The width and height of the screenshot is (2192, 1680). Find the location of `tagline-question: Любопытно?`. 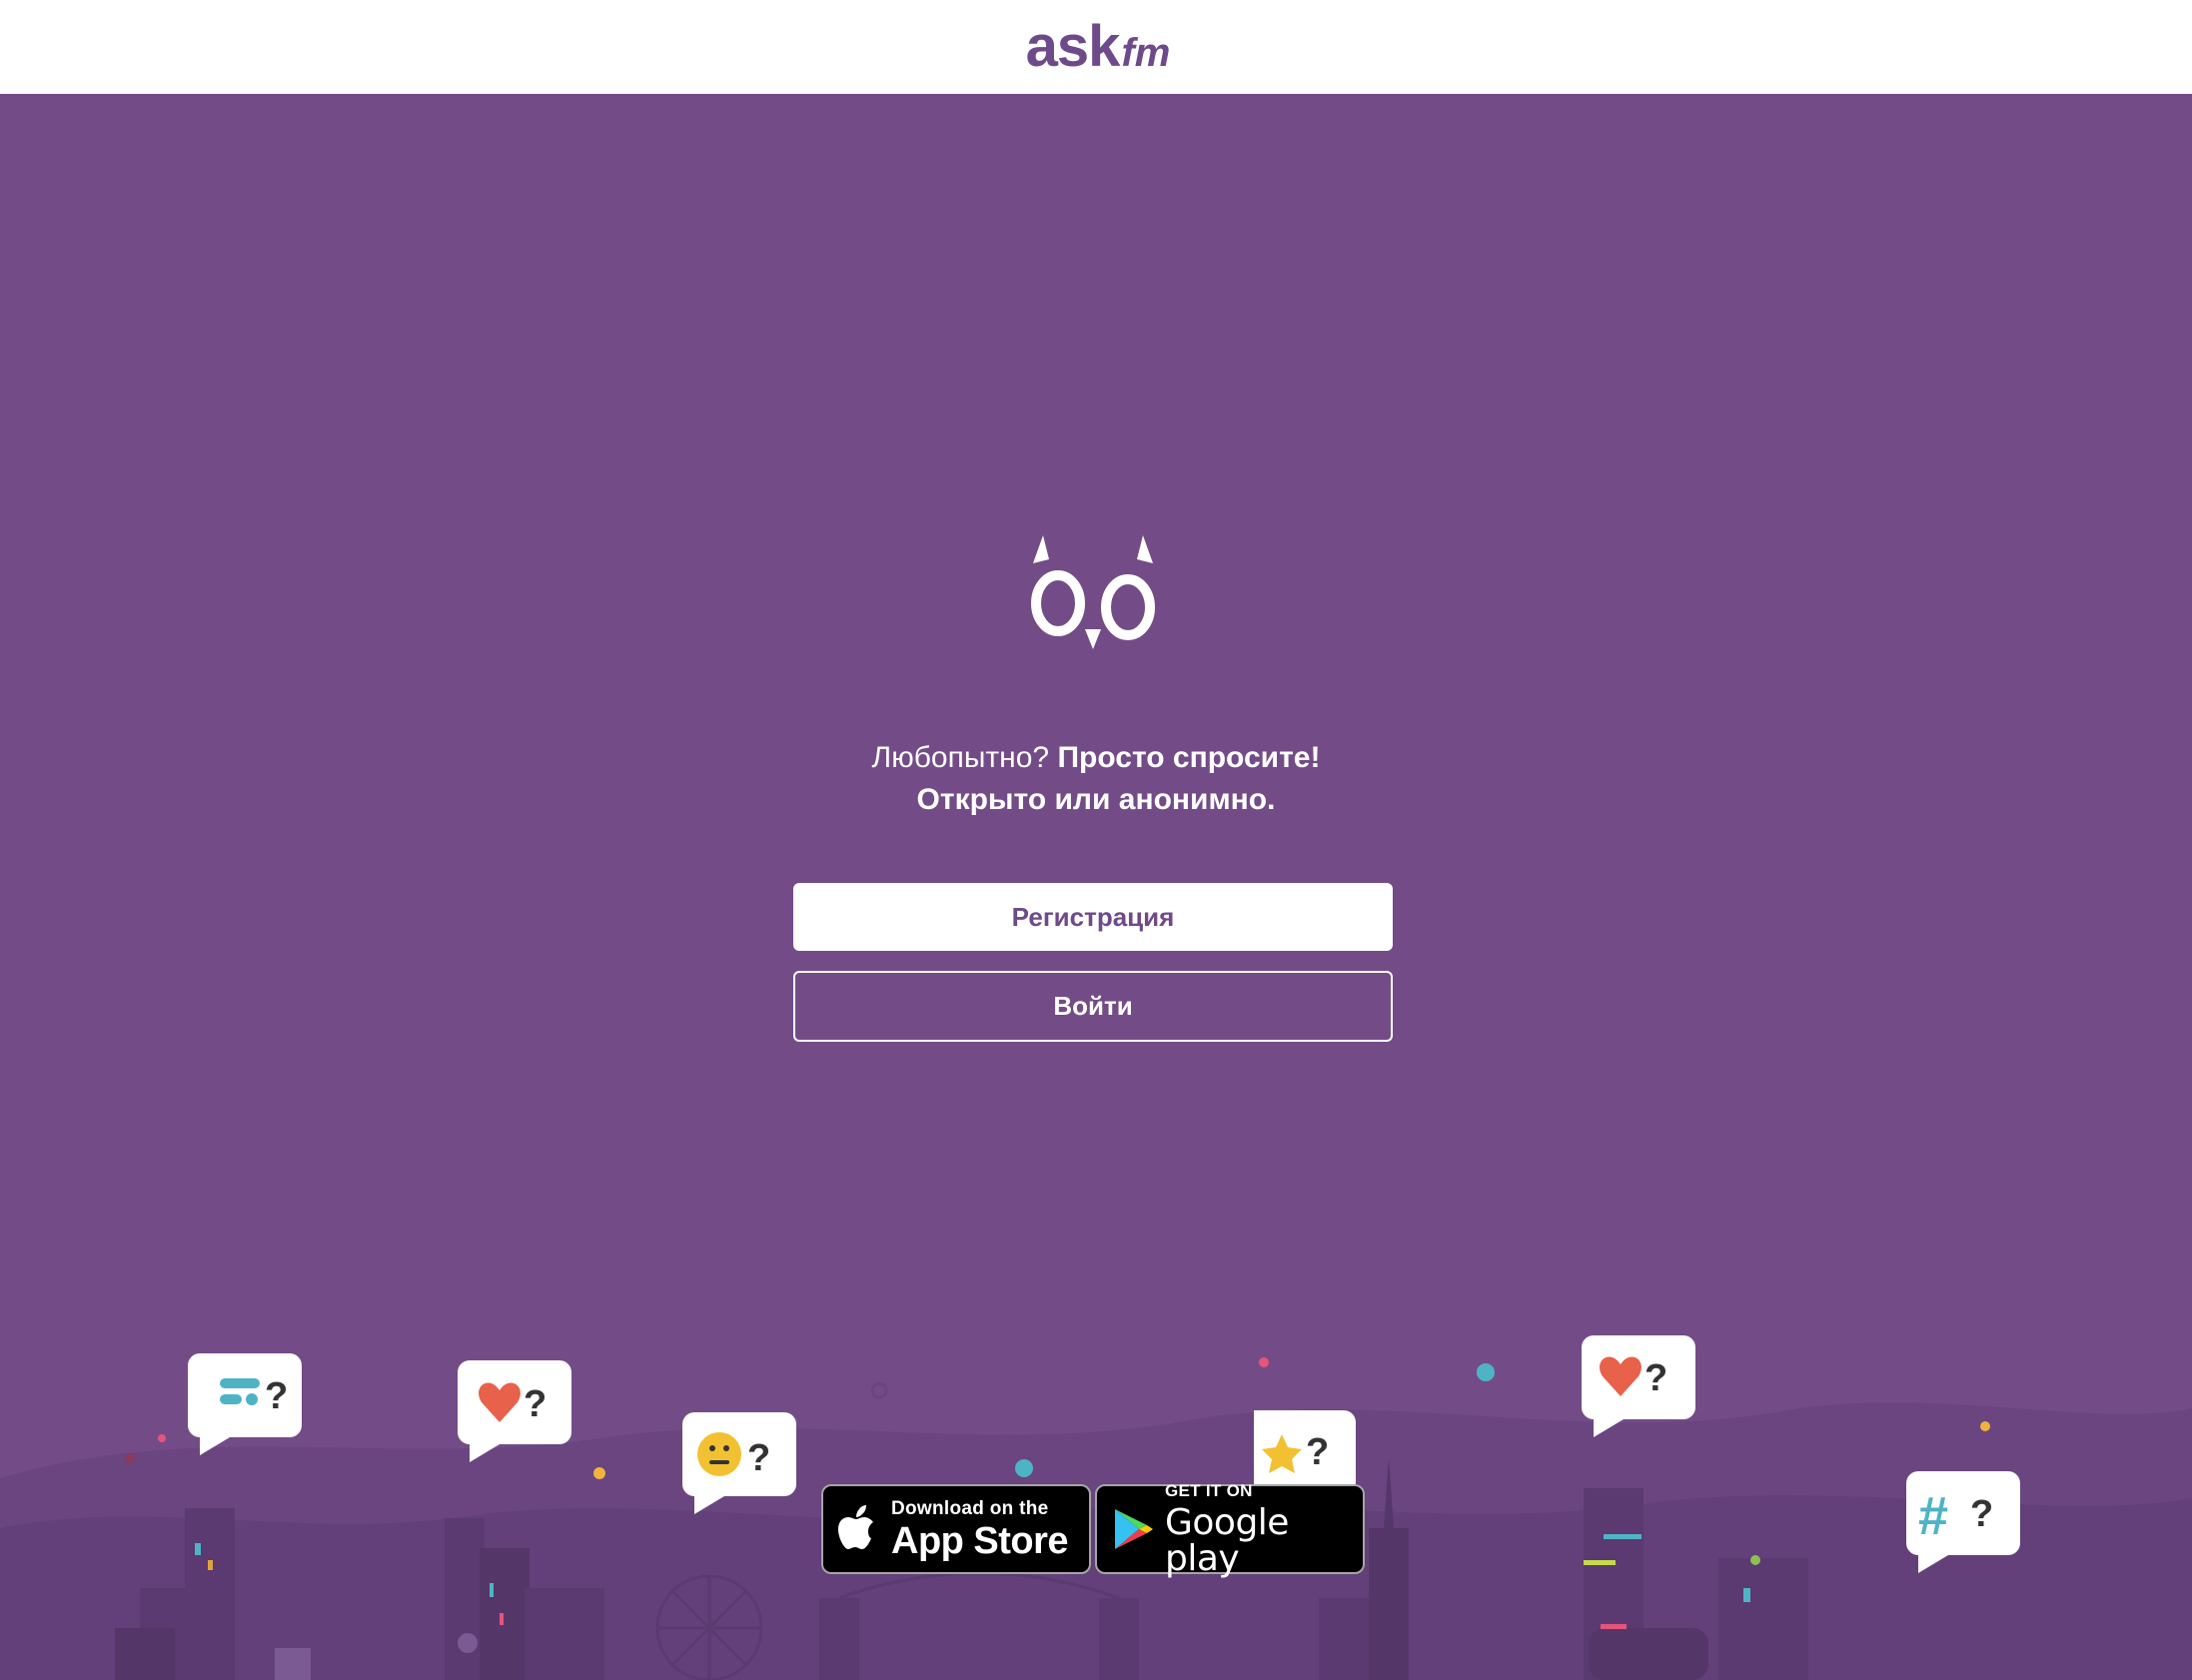

tagline-question: Любопытно? is located at coordinates (961, 757).